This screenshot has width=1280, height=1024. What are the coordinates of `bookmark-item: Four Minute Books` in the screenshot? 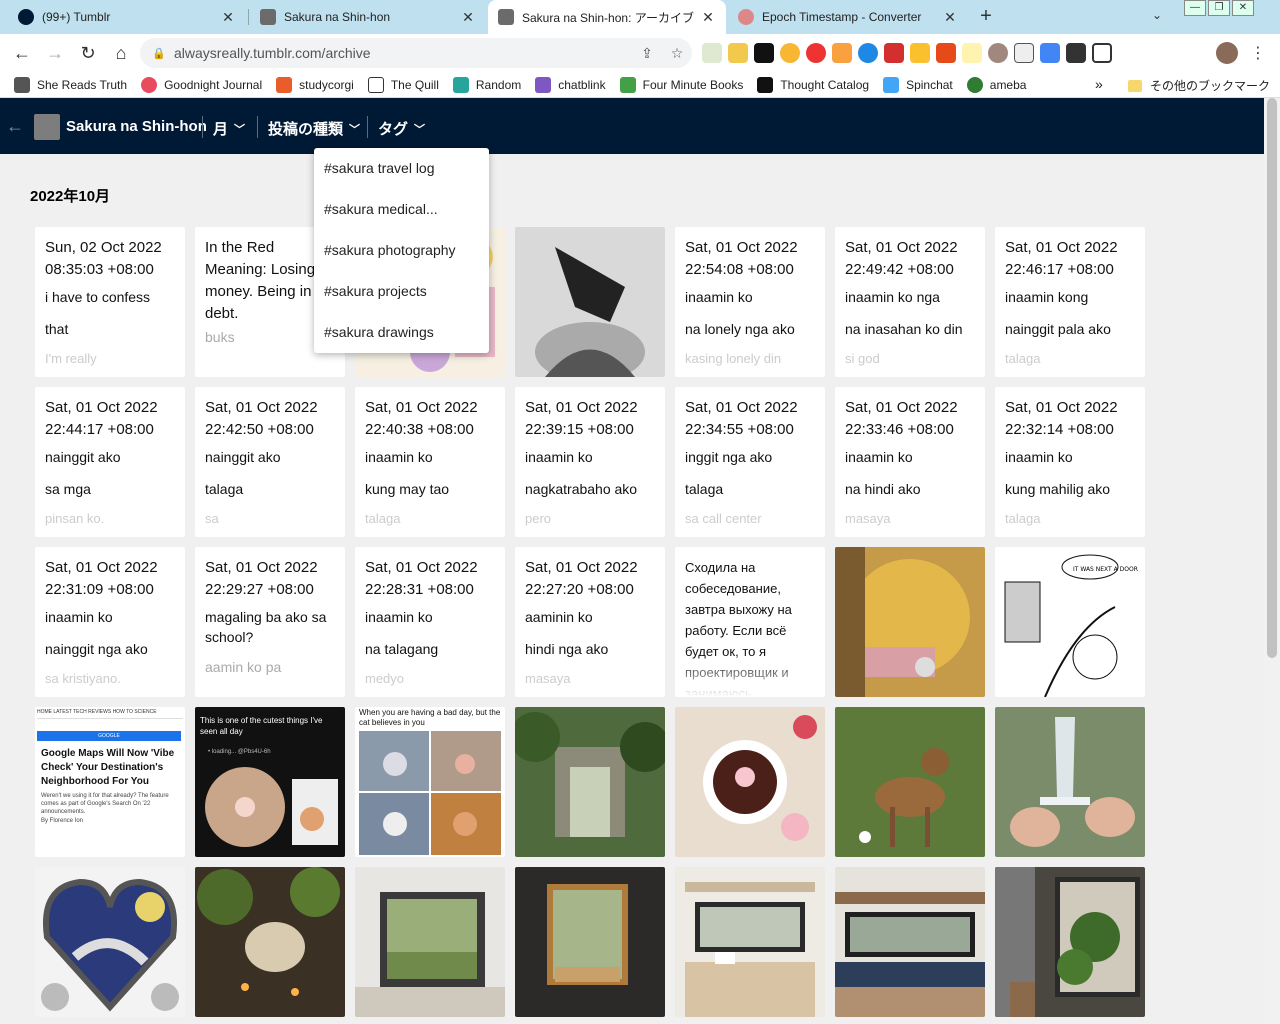 It's located at (681, 84).